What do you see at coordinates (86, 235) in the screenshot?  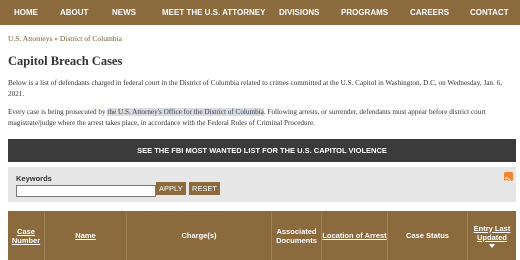 I see `column-header-name: Name` at bounding box center [86, 235].